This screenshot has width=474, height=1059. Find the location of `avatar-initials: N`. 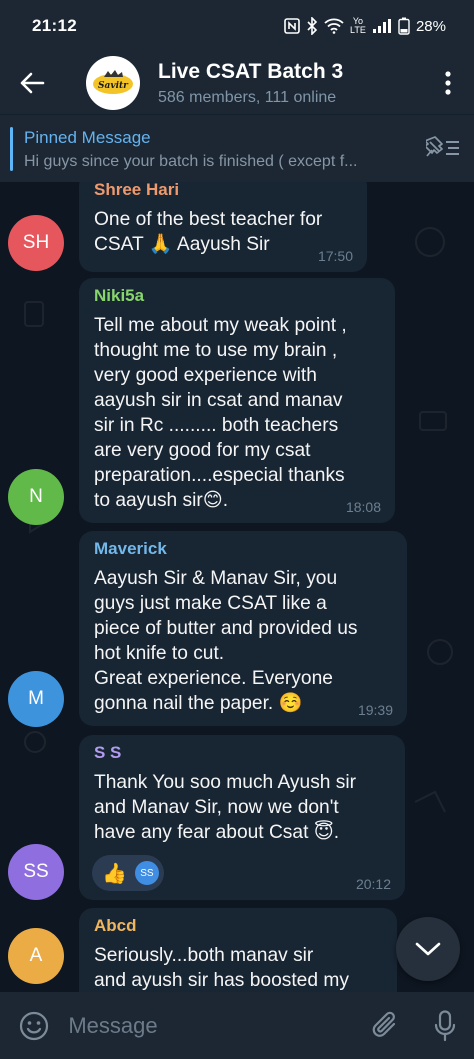

avatar-initials: N is located at coordinates (36, 496).